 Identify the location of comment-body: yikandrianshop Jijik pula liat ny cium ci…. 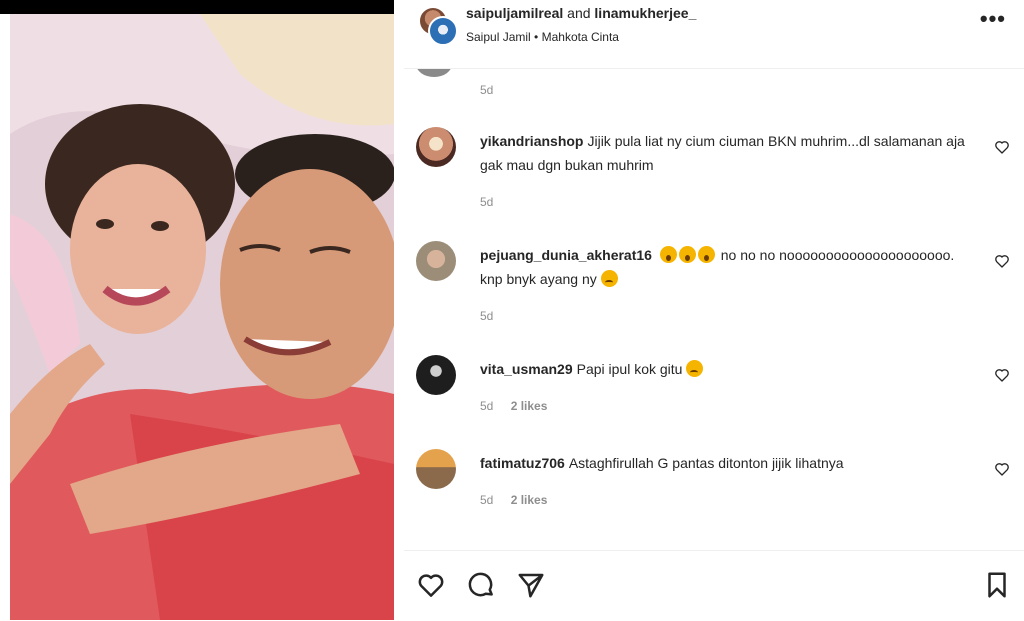
(730, 153).